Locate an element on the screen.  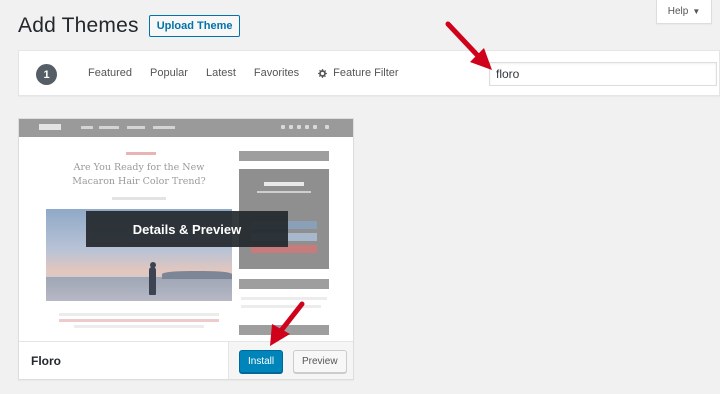
filter-popular-link: Popular is located at coordinates (169, 73).